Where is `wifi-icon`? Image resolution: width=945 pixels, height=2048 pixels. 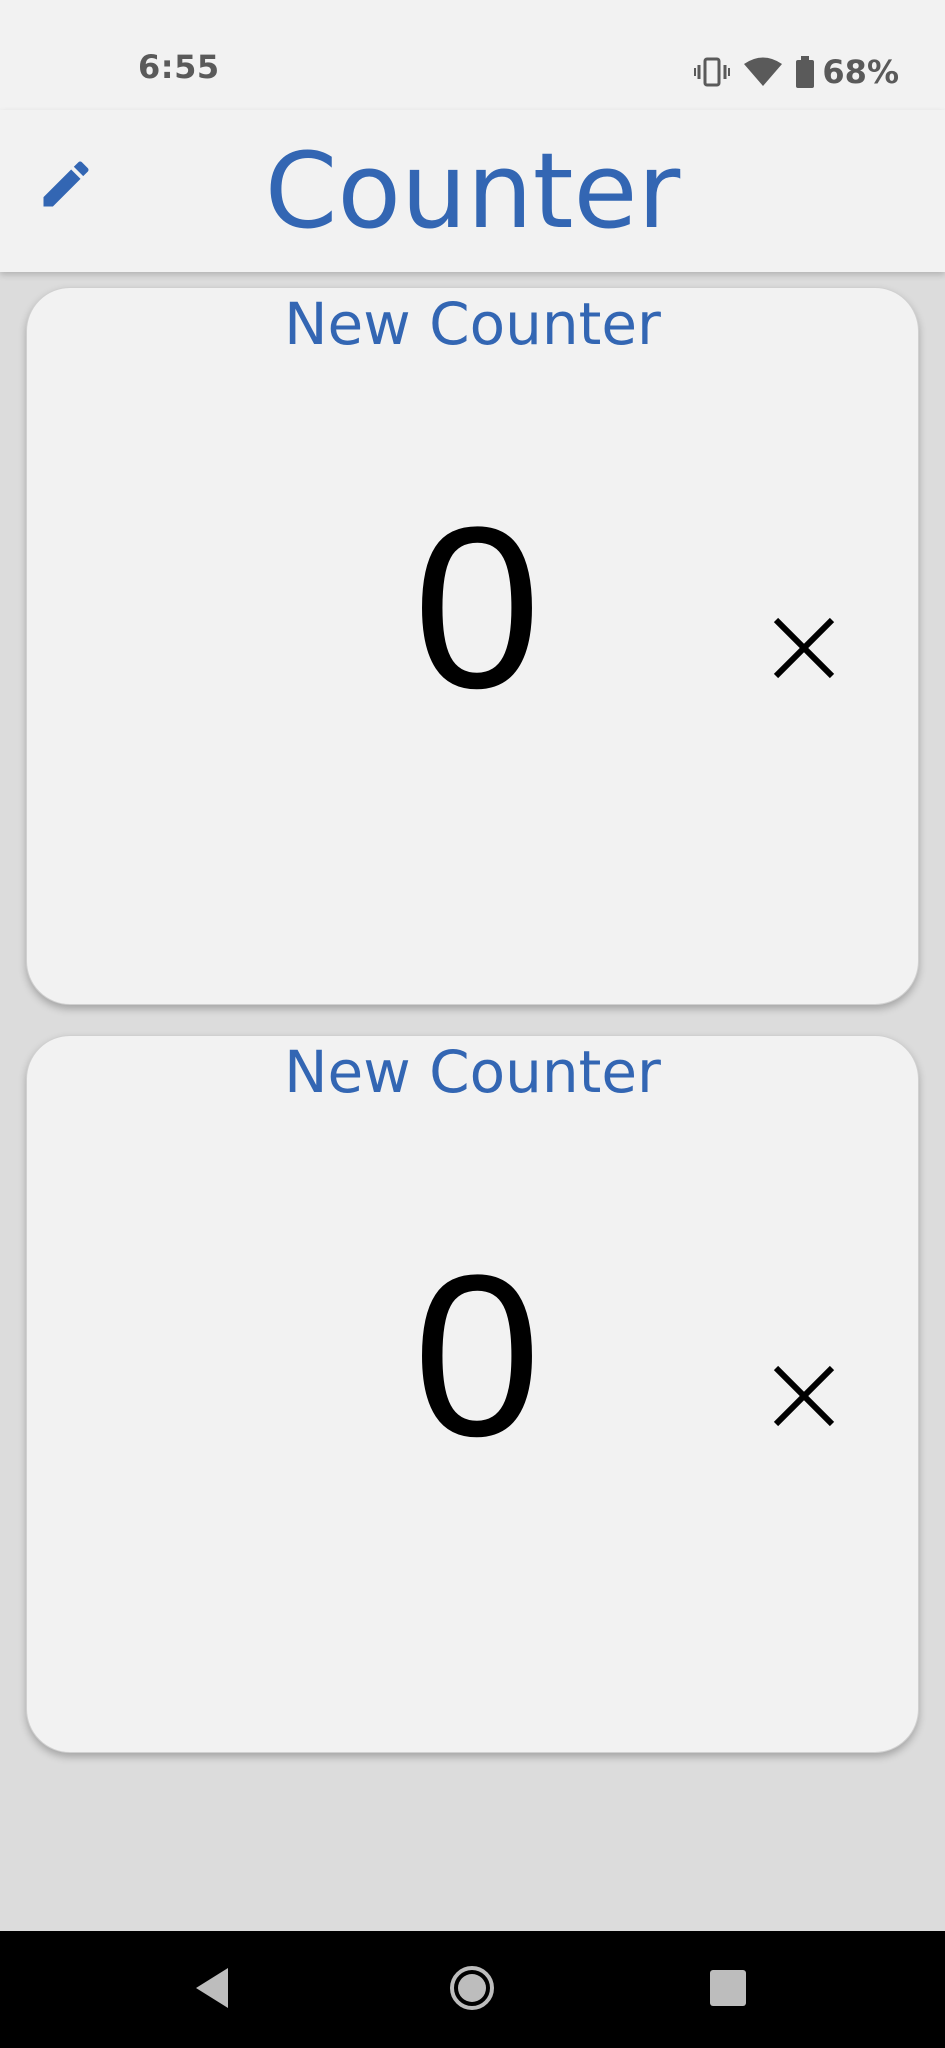 wifi-icon is located at coordinates (763, 72).